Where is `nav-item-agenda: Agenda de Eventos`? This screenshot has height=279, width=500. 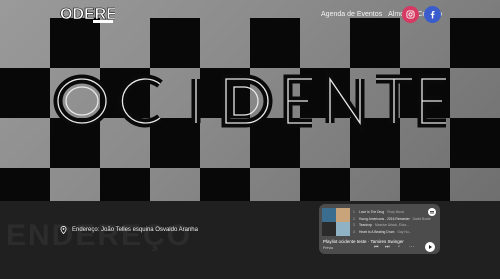 nav-item-agenda: Agenda de Eventos is located at coordinates (351, 14).